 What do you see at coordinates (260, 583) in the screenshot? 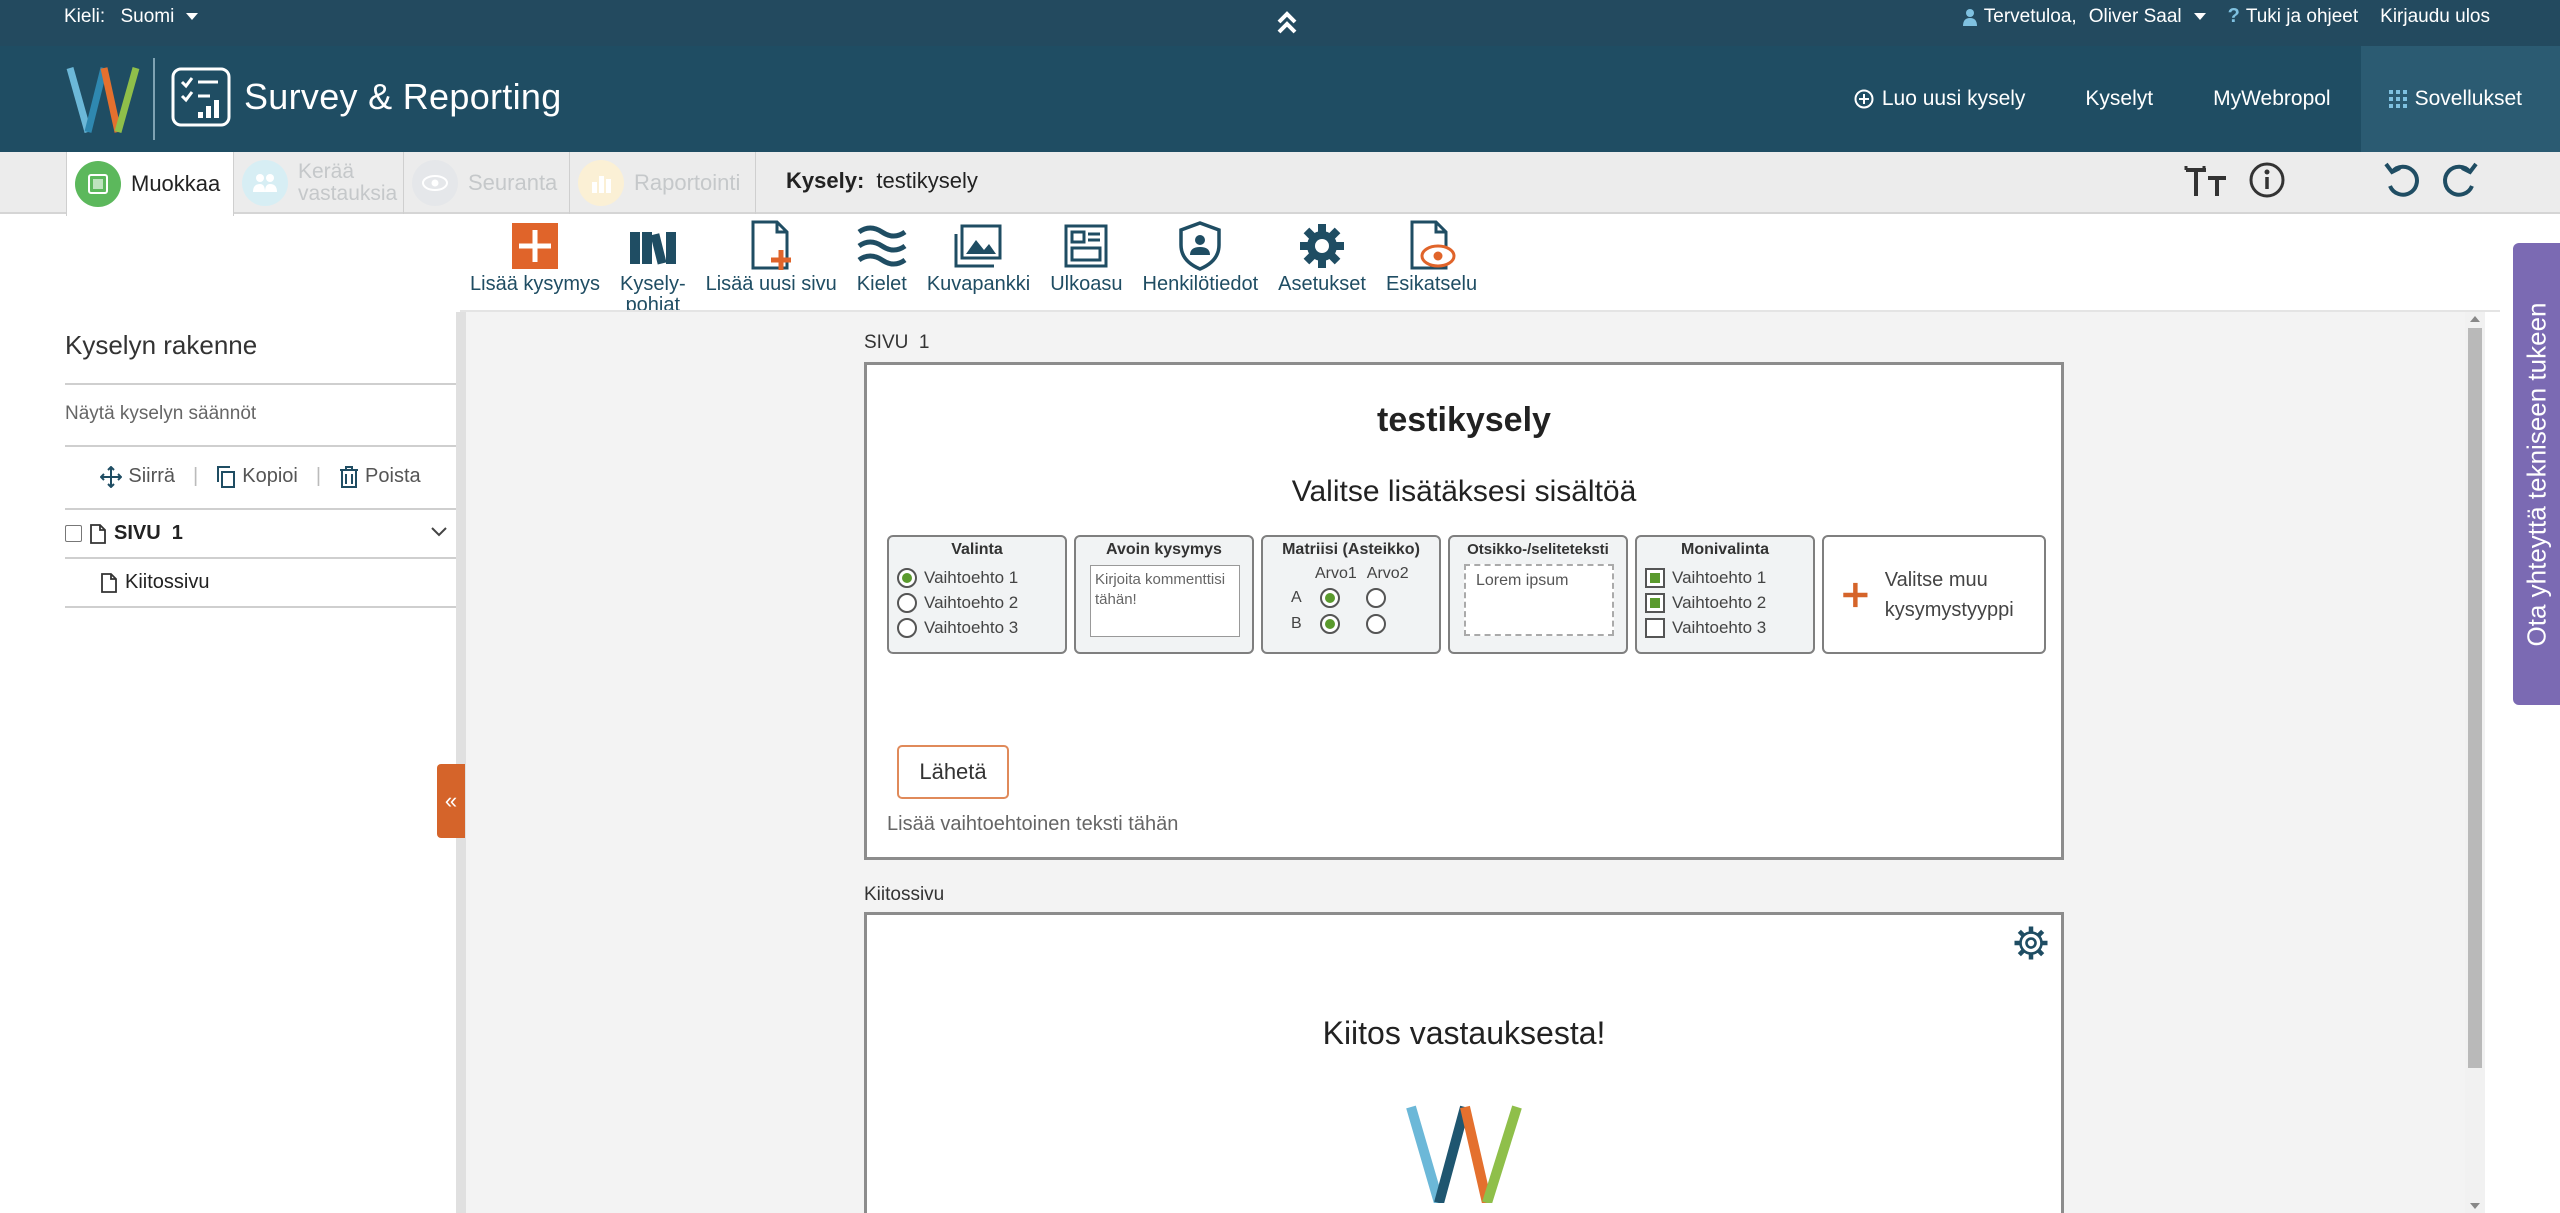
I see `structure-item-thanks: Kiitossivu` at bounding box center [260, 583].